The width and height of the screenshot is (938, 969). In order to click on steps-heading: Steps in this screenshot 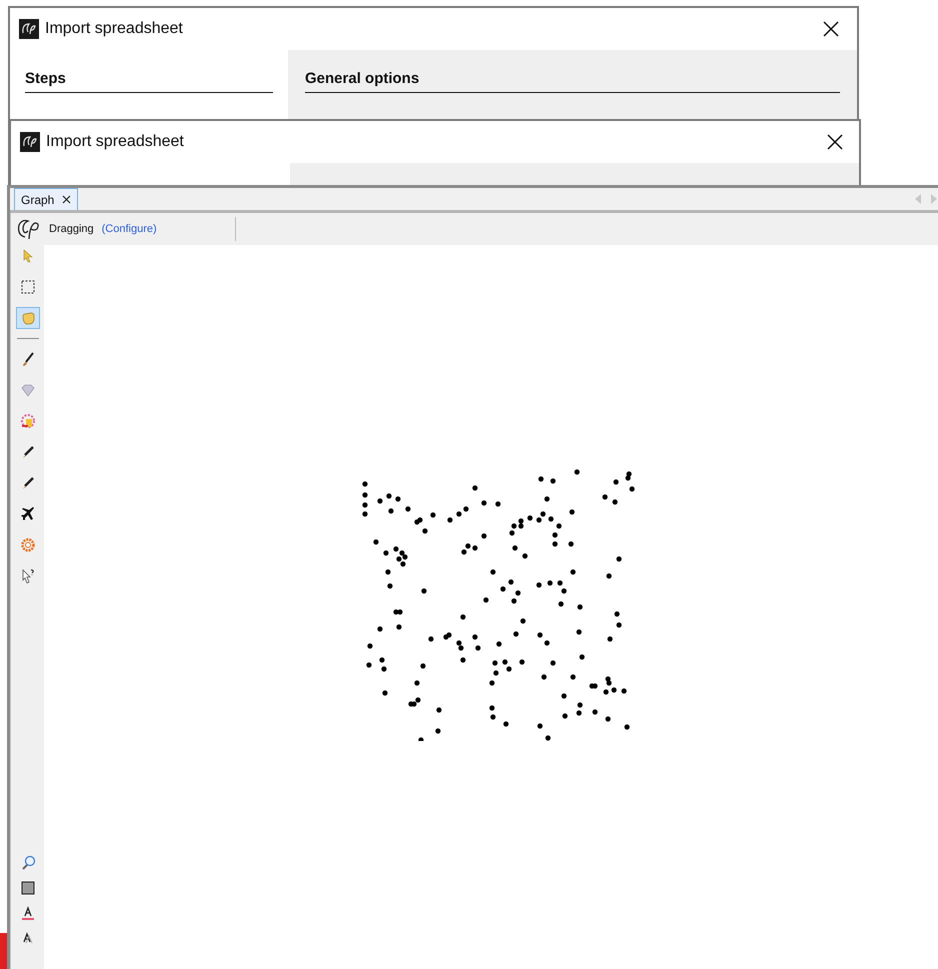, I will do `click(149, 80)`.